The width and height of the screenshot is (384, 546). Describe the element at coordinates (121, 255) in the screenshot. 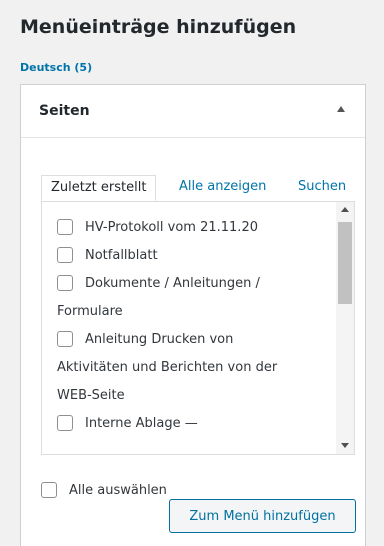

I see `item-label: Notfallblatt` at that location.